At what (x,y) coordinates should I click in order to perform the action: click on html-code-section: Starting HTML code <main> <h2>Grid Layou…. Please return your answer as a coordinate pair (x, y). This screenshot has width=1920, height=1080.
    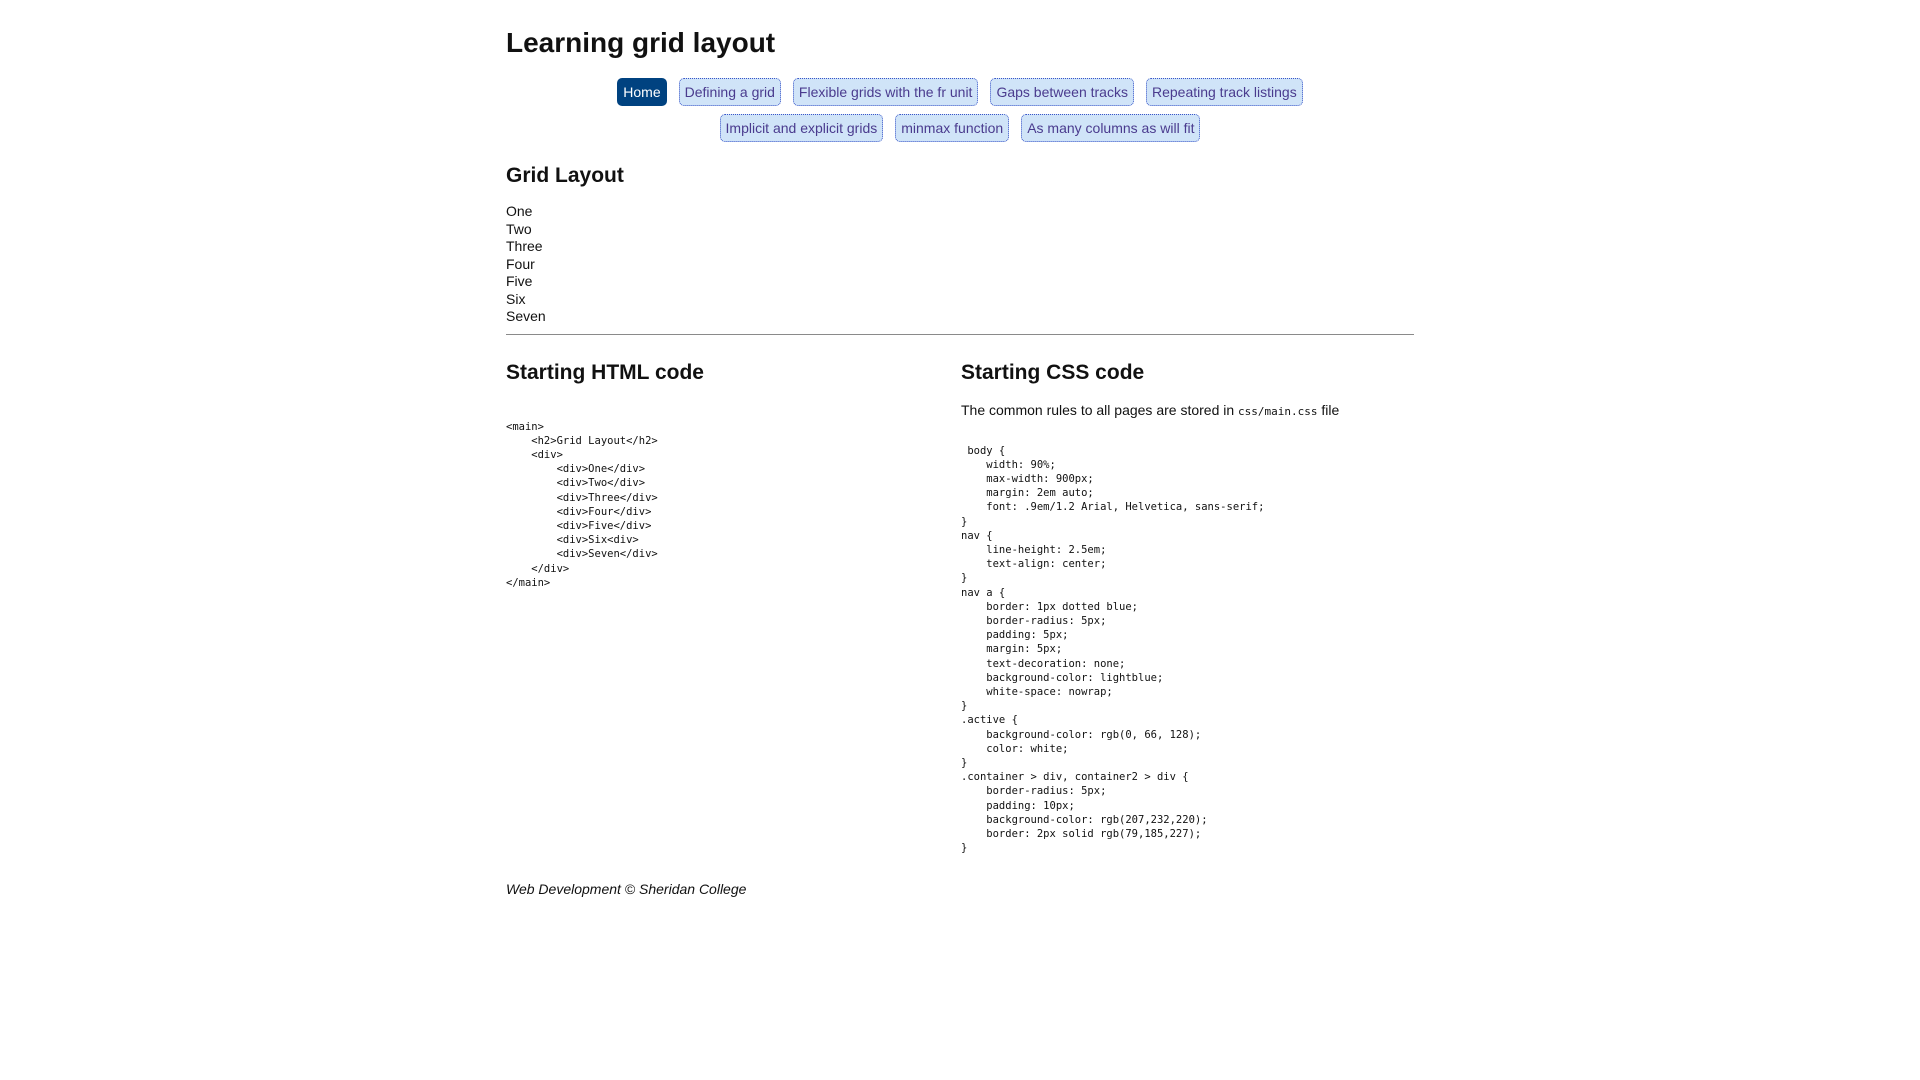
    Looking at the image, I should click on (733, 608).